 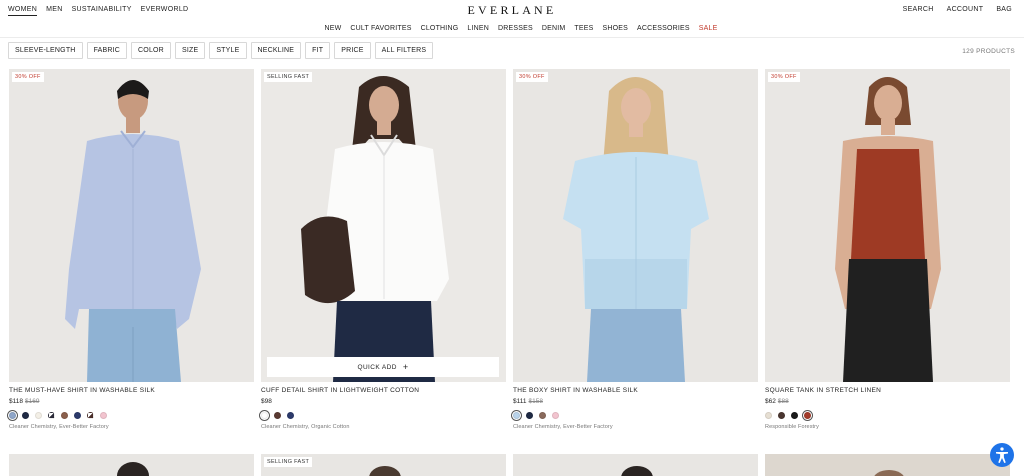 I want to click on sustainability-tagline: Responsible Forestry, so click(x=792, y=427).